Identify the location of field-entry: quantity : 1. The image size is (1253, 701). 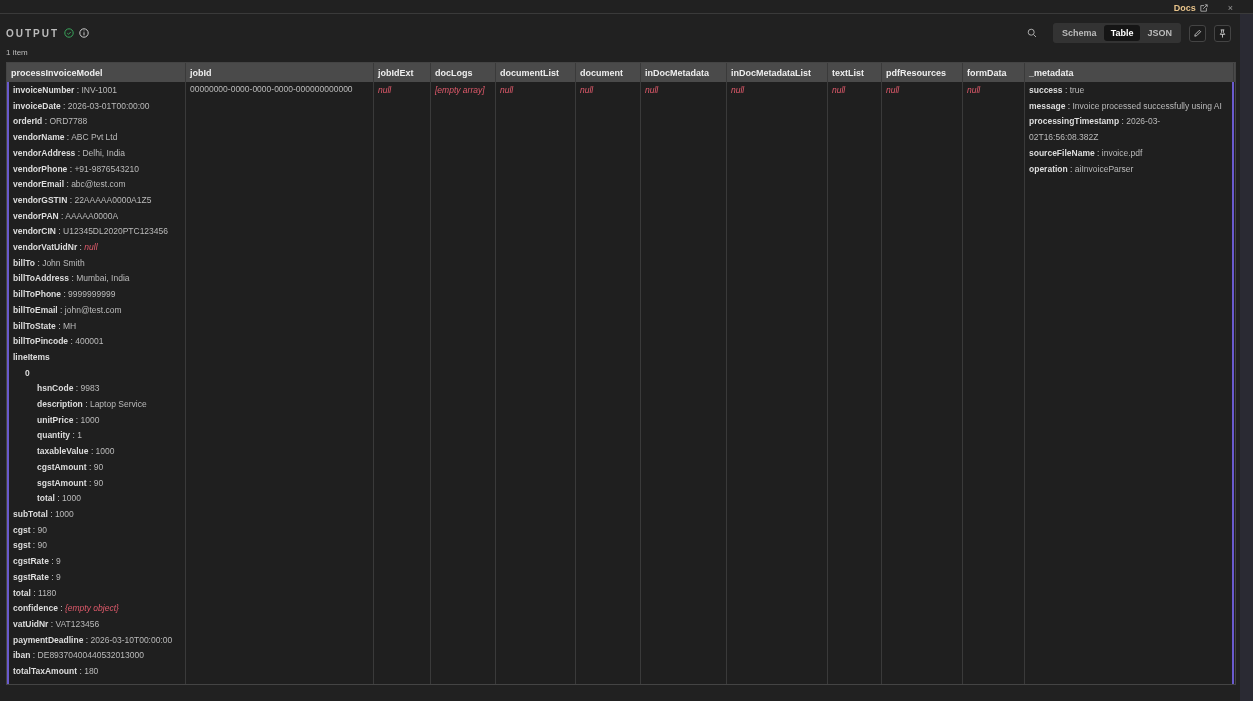
(59, 436).